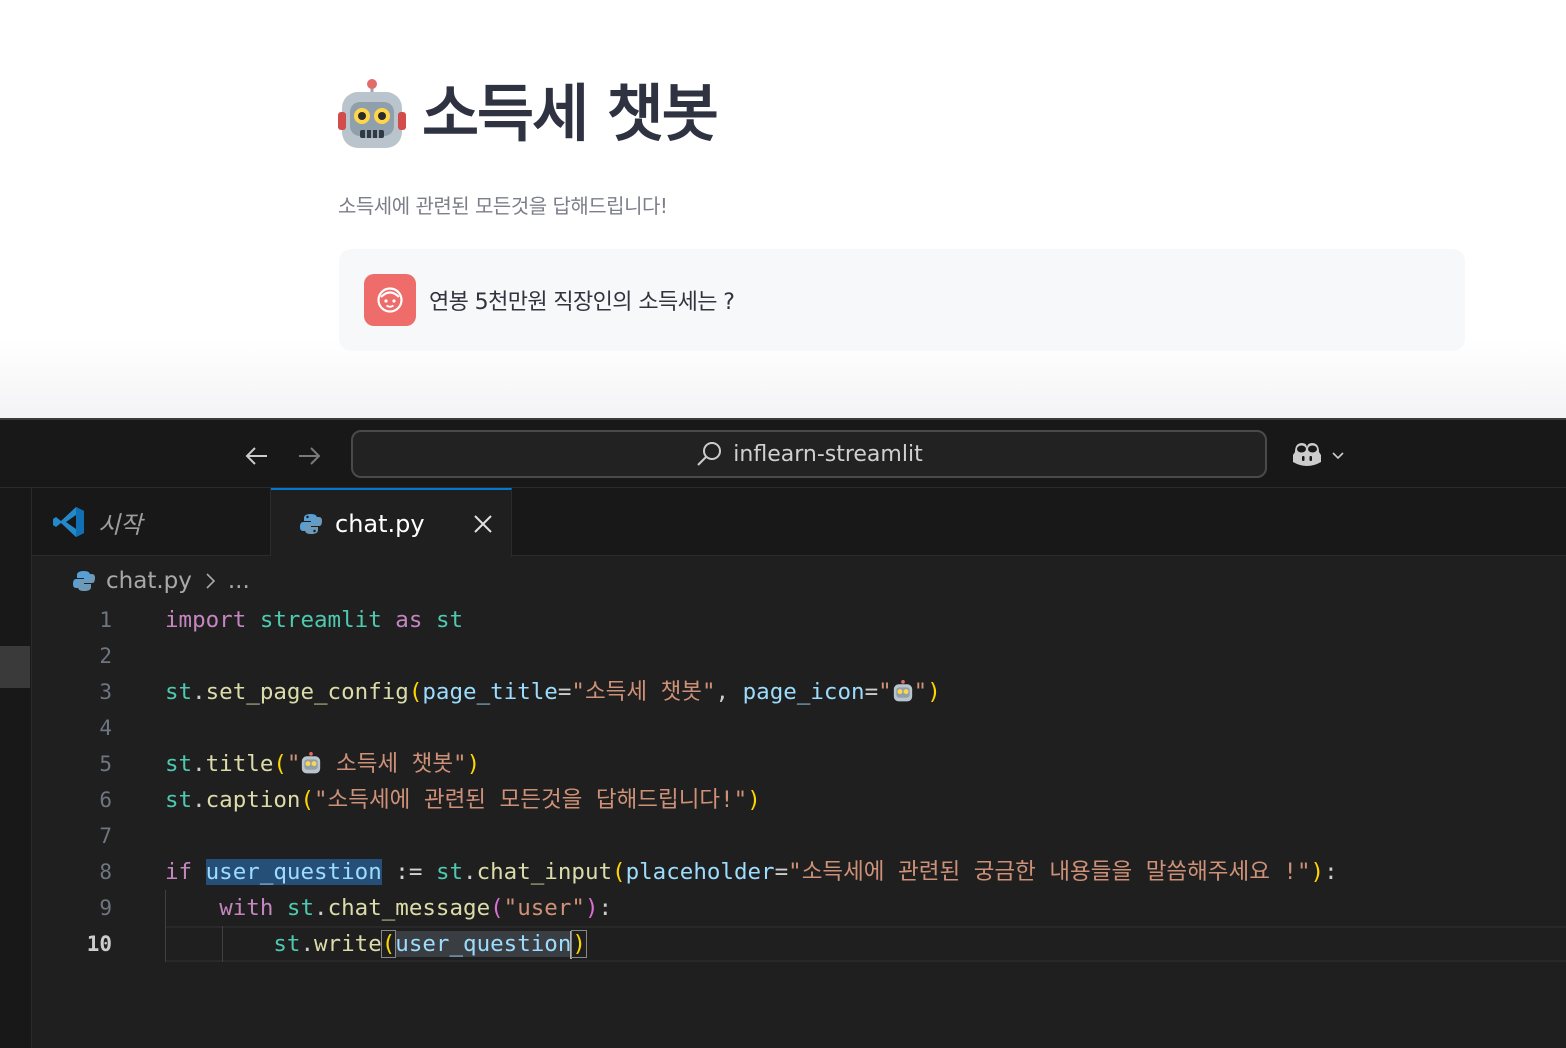 This screenshot has width=1566, height=1048. I want to click on code-token: 소득세 챗봇", so click(394, 764).